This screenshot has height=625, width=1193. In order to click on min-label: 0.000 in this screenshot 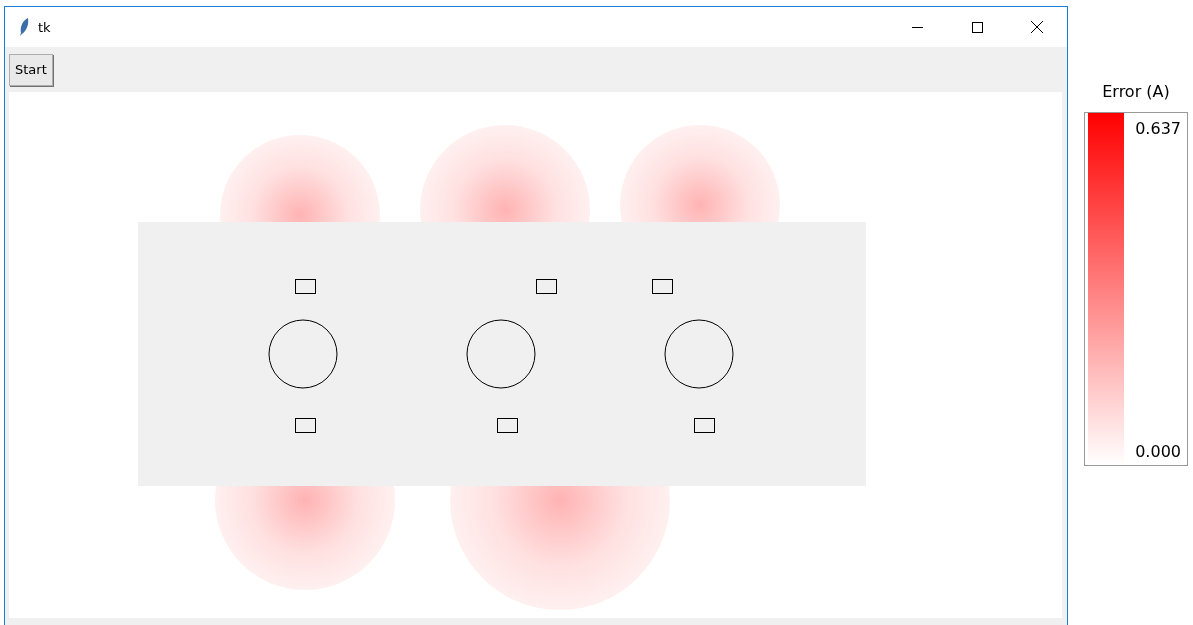, I will do `click(1158, 451)`.